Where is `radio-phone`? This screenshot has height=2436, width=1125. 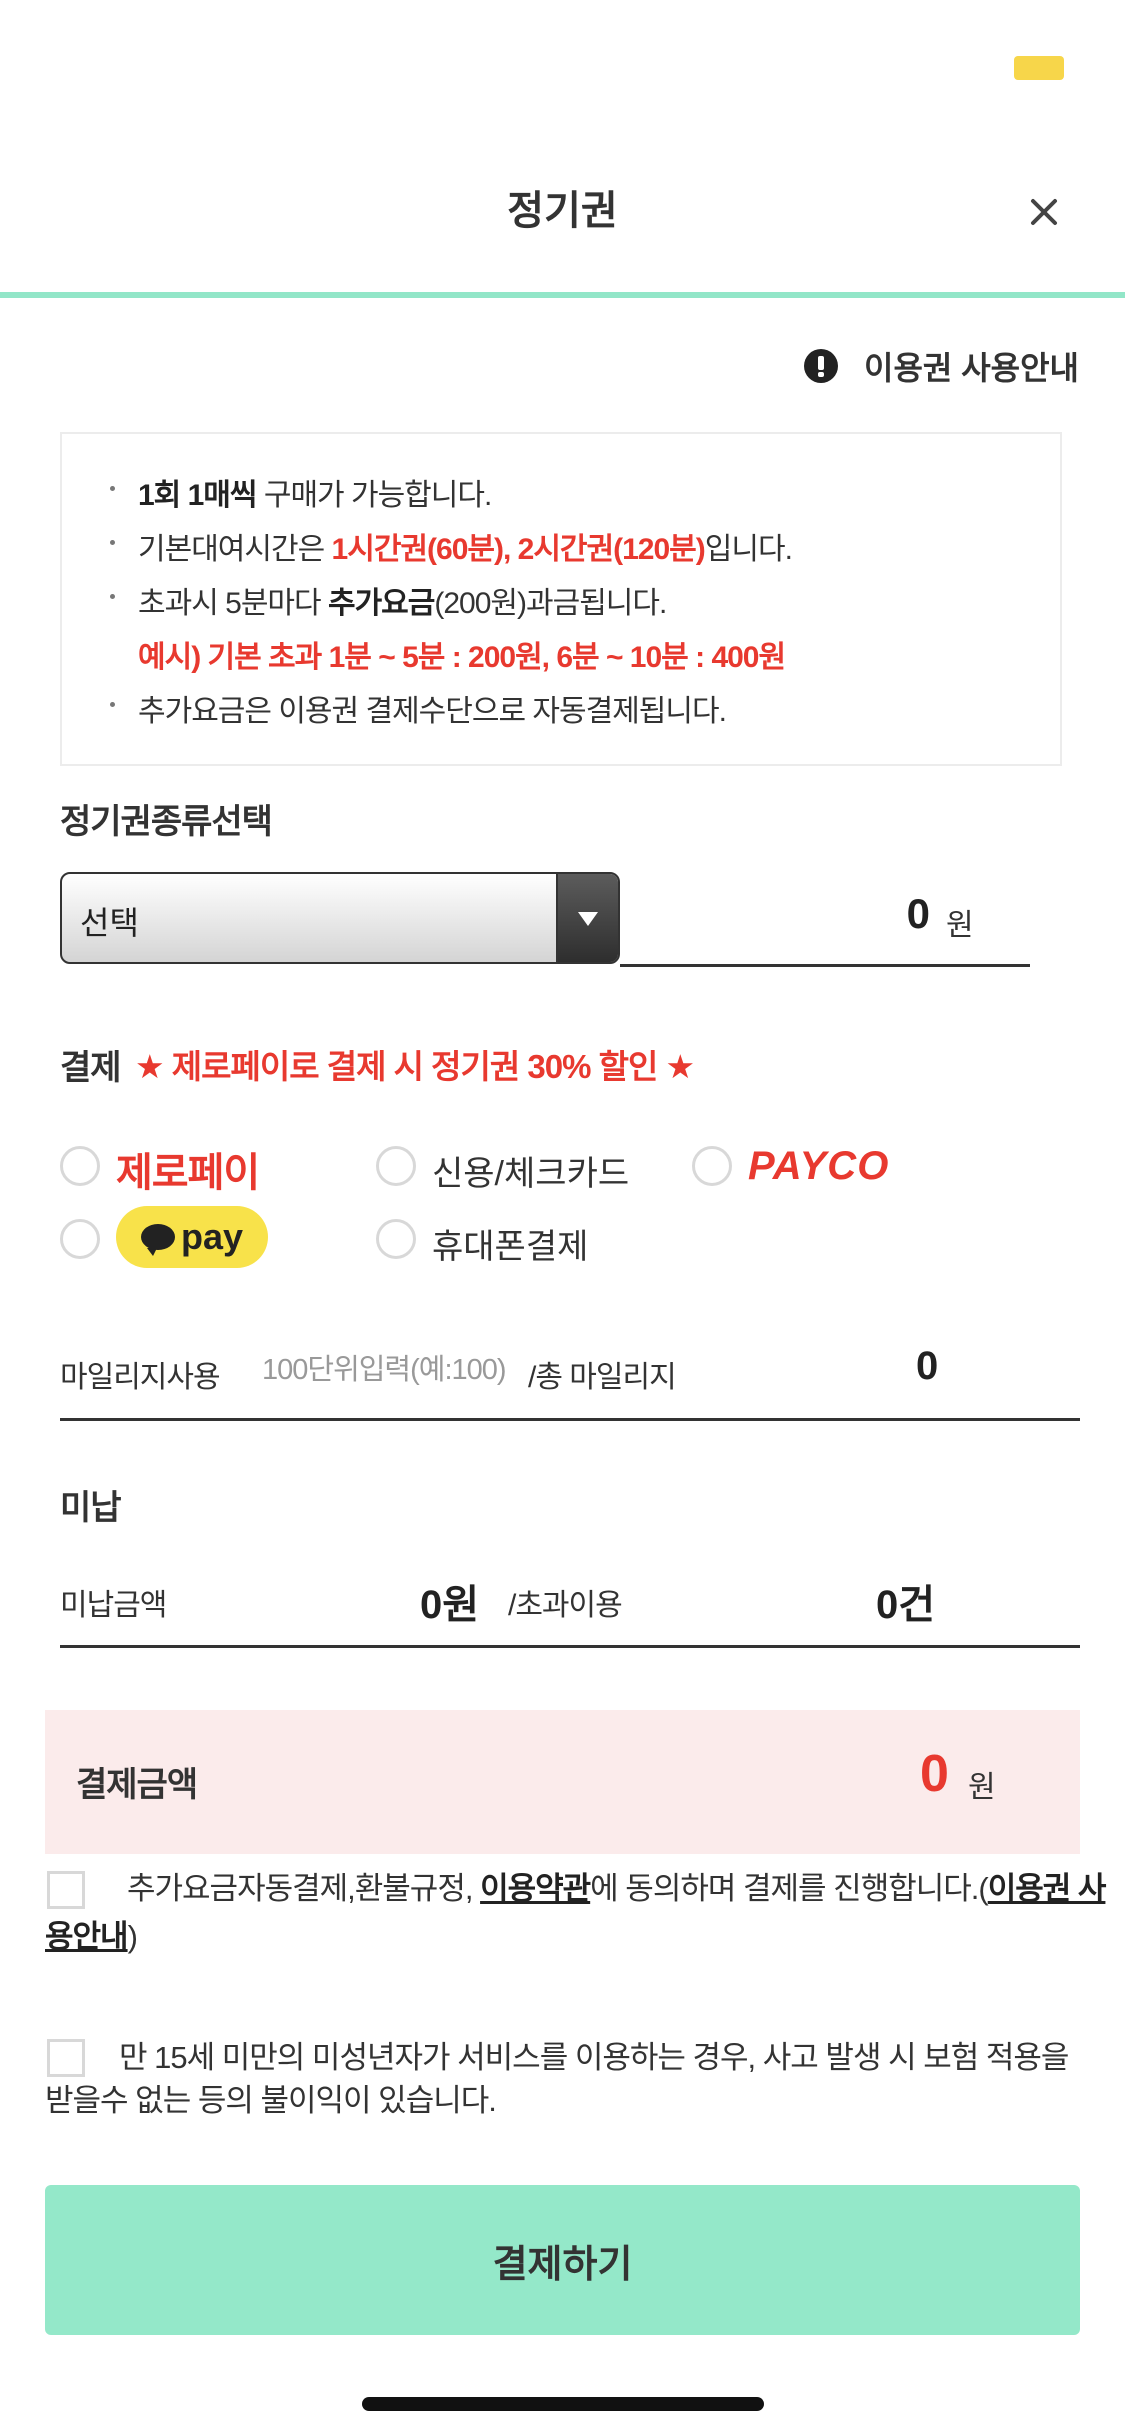
radio-phone is located at coordinates (396, 1239).